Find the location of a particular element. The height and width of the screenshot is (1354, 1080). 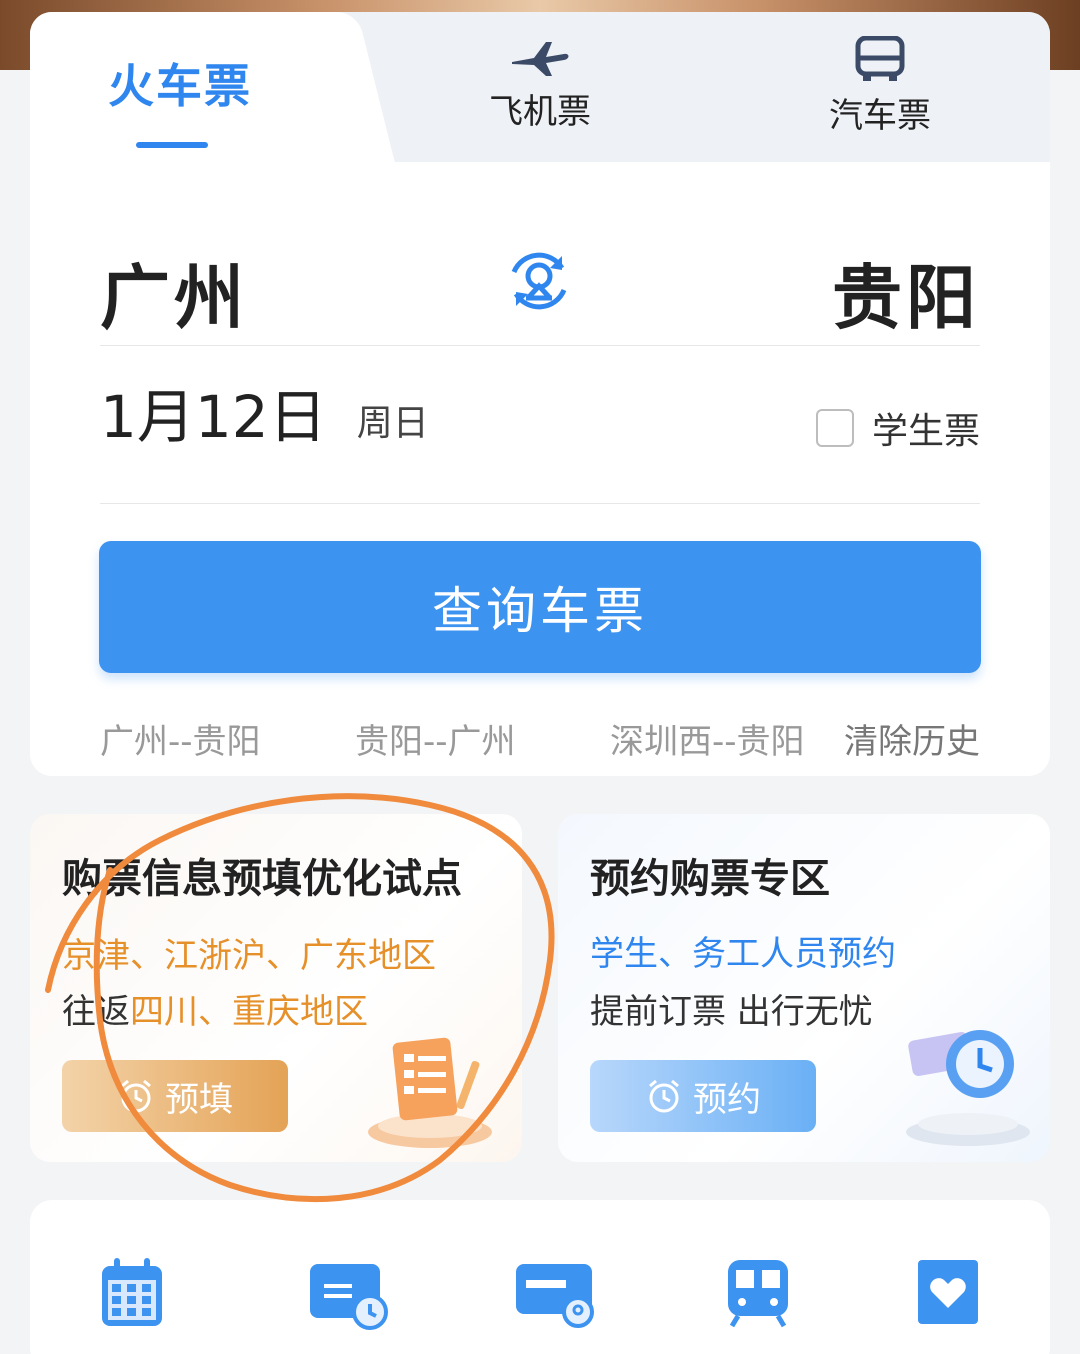

prefill-pilot-card: 购票信息预填优化试点 京津、江浙沪、广东地区 往返四川、重庆地区 预填 is located at coordinates (276, 988).